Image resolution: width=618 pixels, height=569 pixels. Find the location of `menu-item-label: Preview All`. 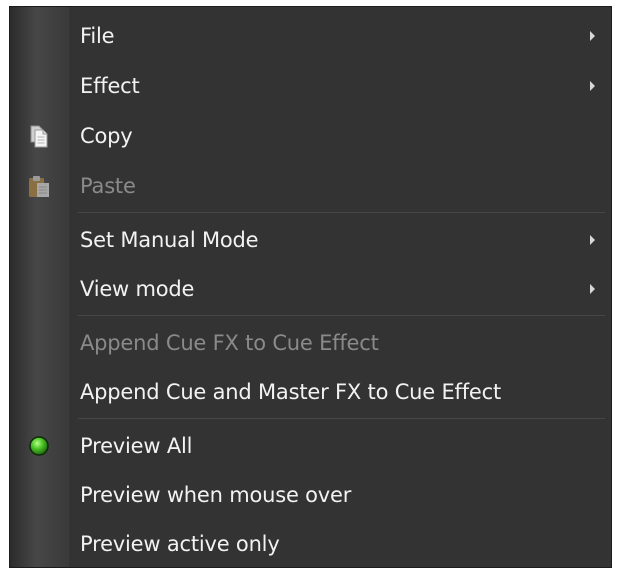

menu-item-label: Preview All is located at coordinates (136, 446).